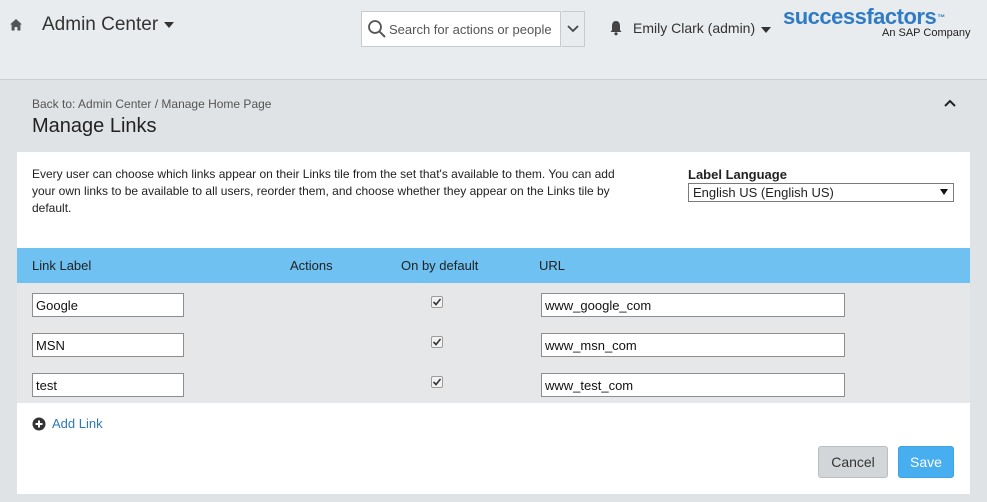 The height and width of the screenshot is (502, 987). I want to click on search-icon, so click(377, 29).